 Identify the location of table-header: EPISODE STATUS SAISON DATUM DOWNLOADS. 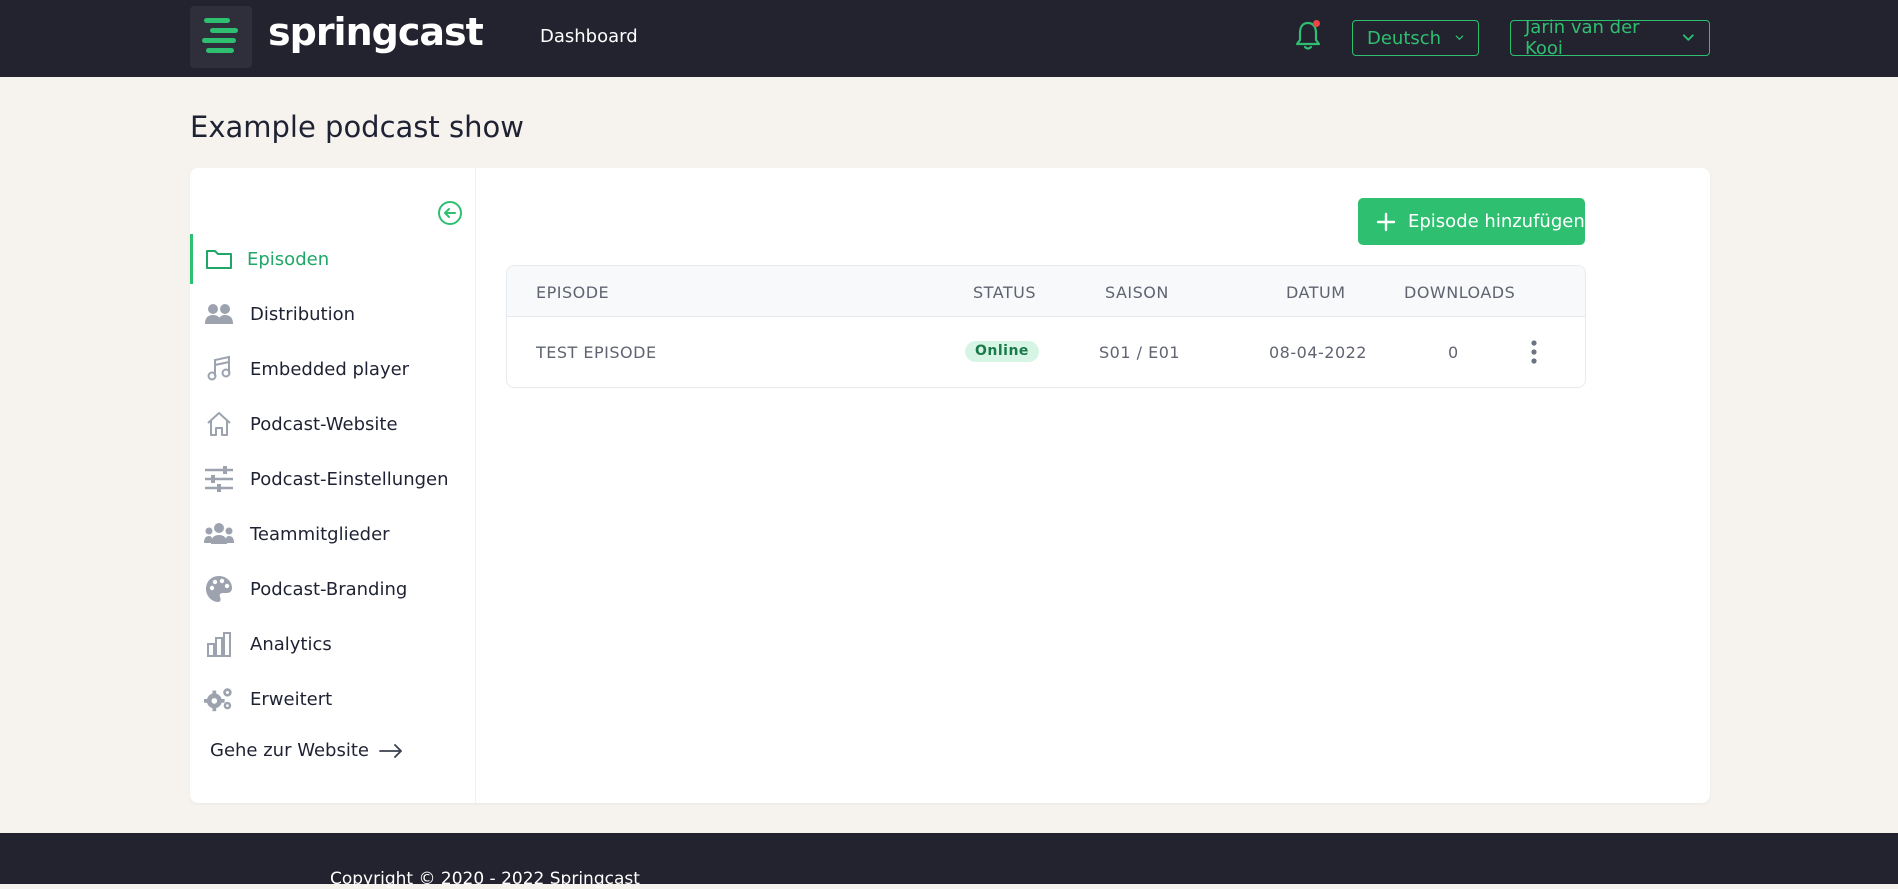
(1046, 291).